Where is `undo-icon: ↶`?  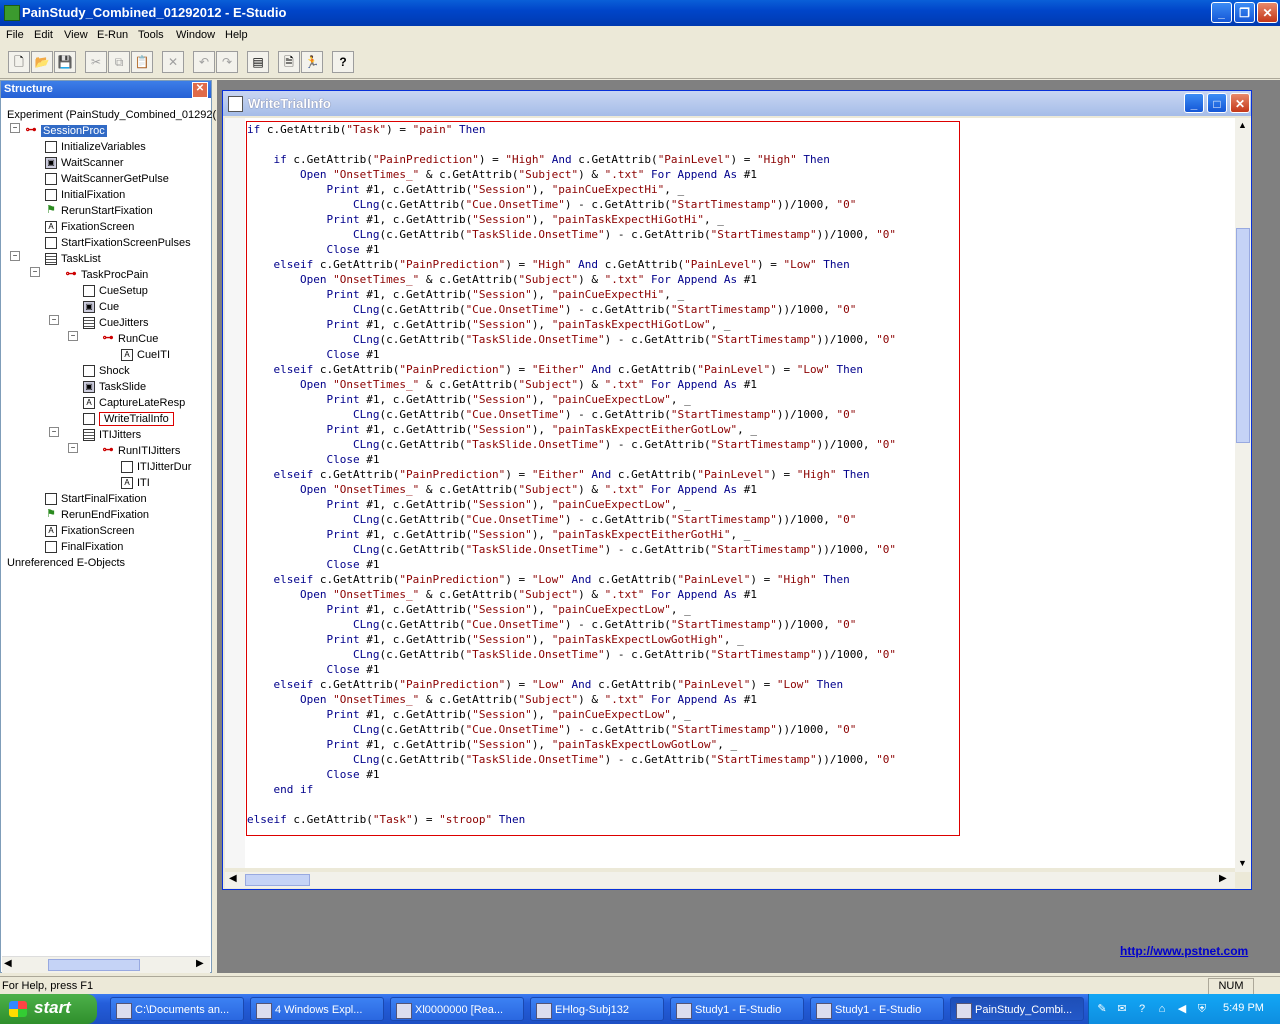
undo-icon: ↶ is located at coordinates (204, 62).